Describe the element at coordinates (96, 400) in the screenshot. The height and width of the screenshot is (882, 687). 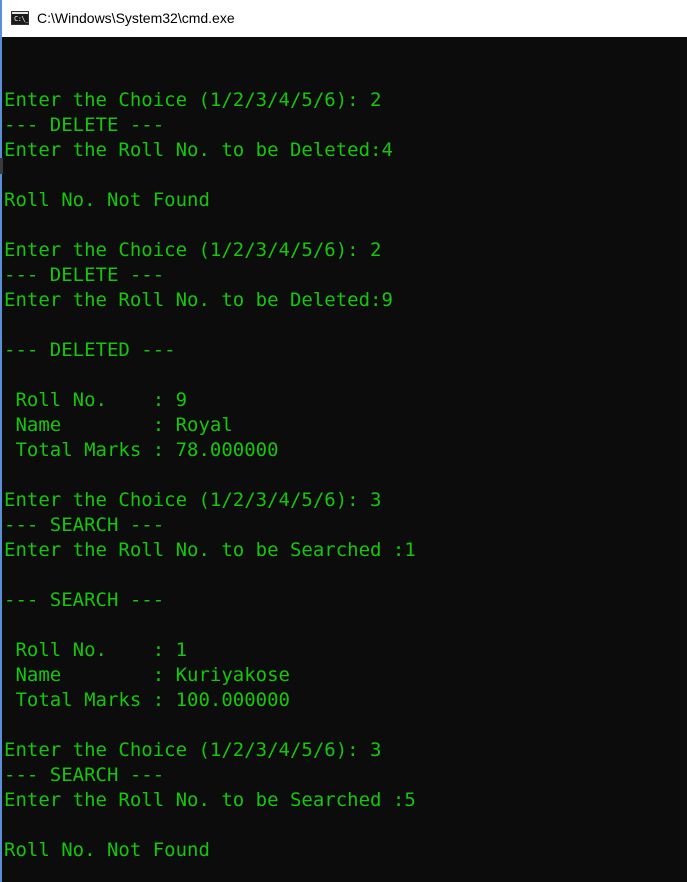
I see `console-line: Roll No. : 9` at that location.